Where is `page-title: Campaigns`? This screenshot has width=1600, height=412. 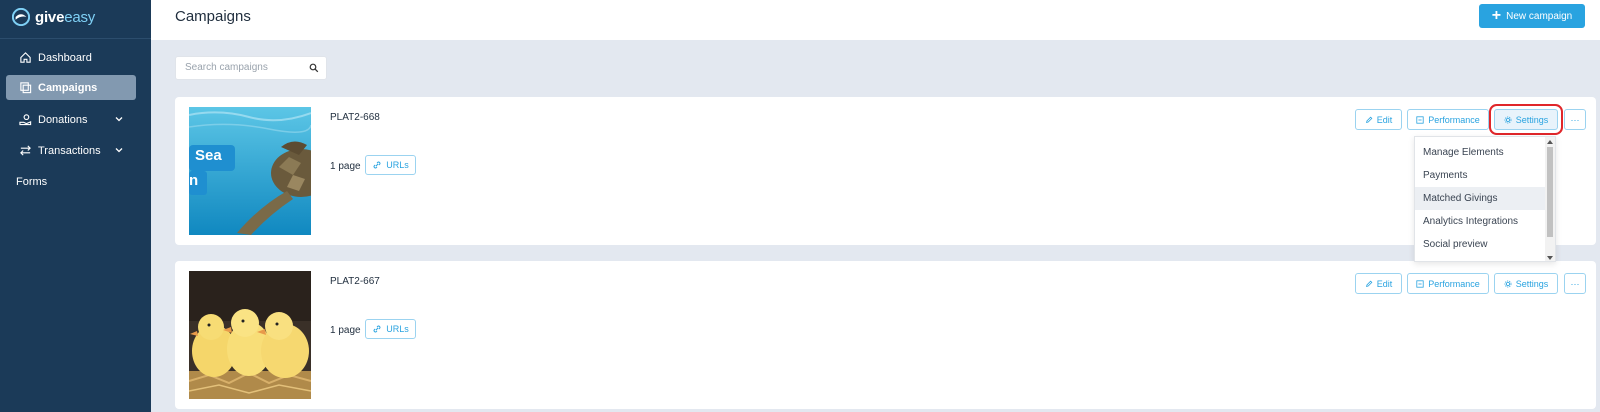
page-title: Campaigns is located at coordinates (213, 16).